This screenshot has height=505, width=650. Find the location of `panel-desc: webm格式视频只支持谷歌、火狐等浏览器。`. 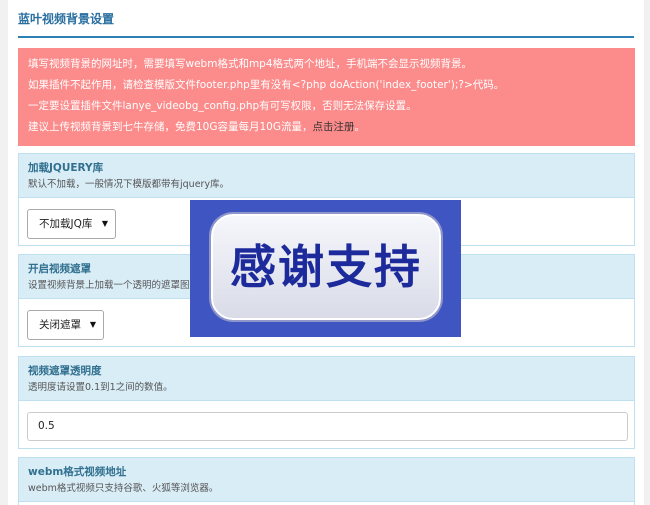

panel-desc: webm格式视频只支持谷歌、火狐等浏览器。 is located at coordinates (123, 488).